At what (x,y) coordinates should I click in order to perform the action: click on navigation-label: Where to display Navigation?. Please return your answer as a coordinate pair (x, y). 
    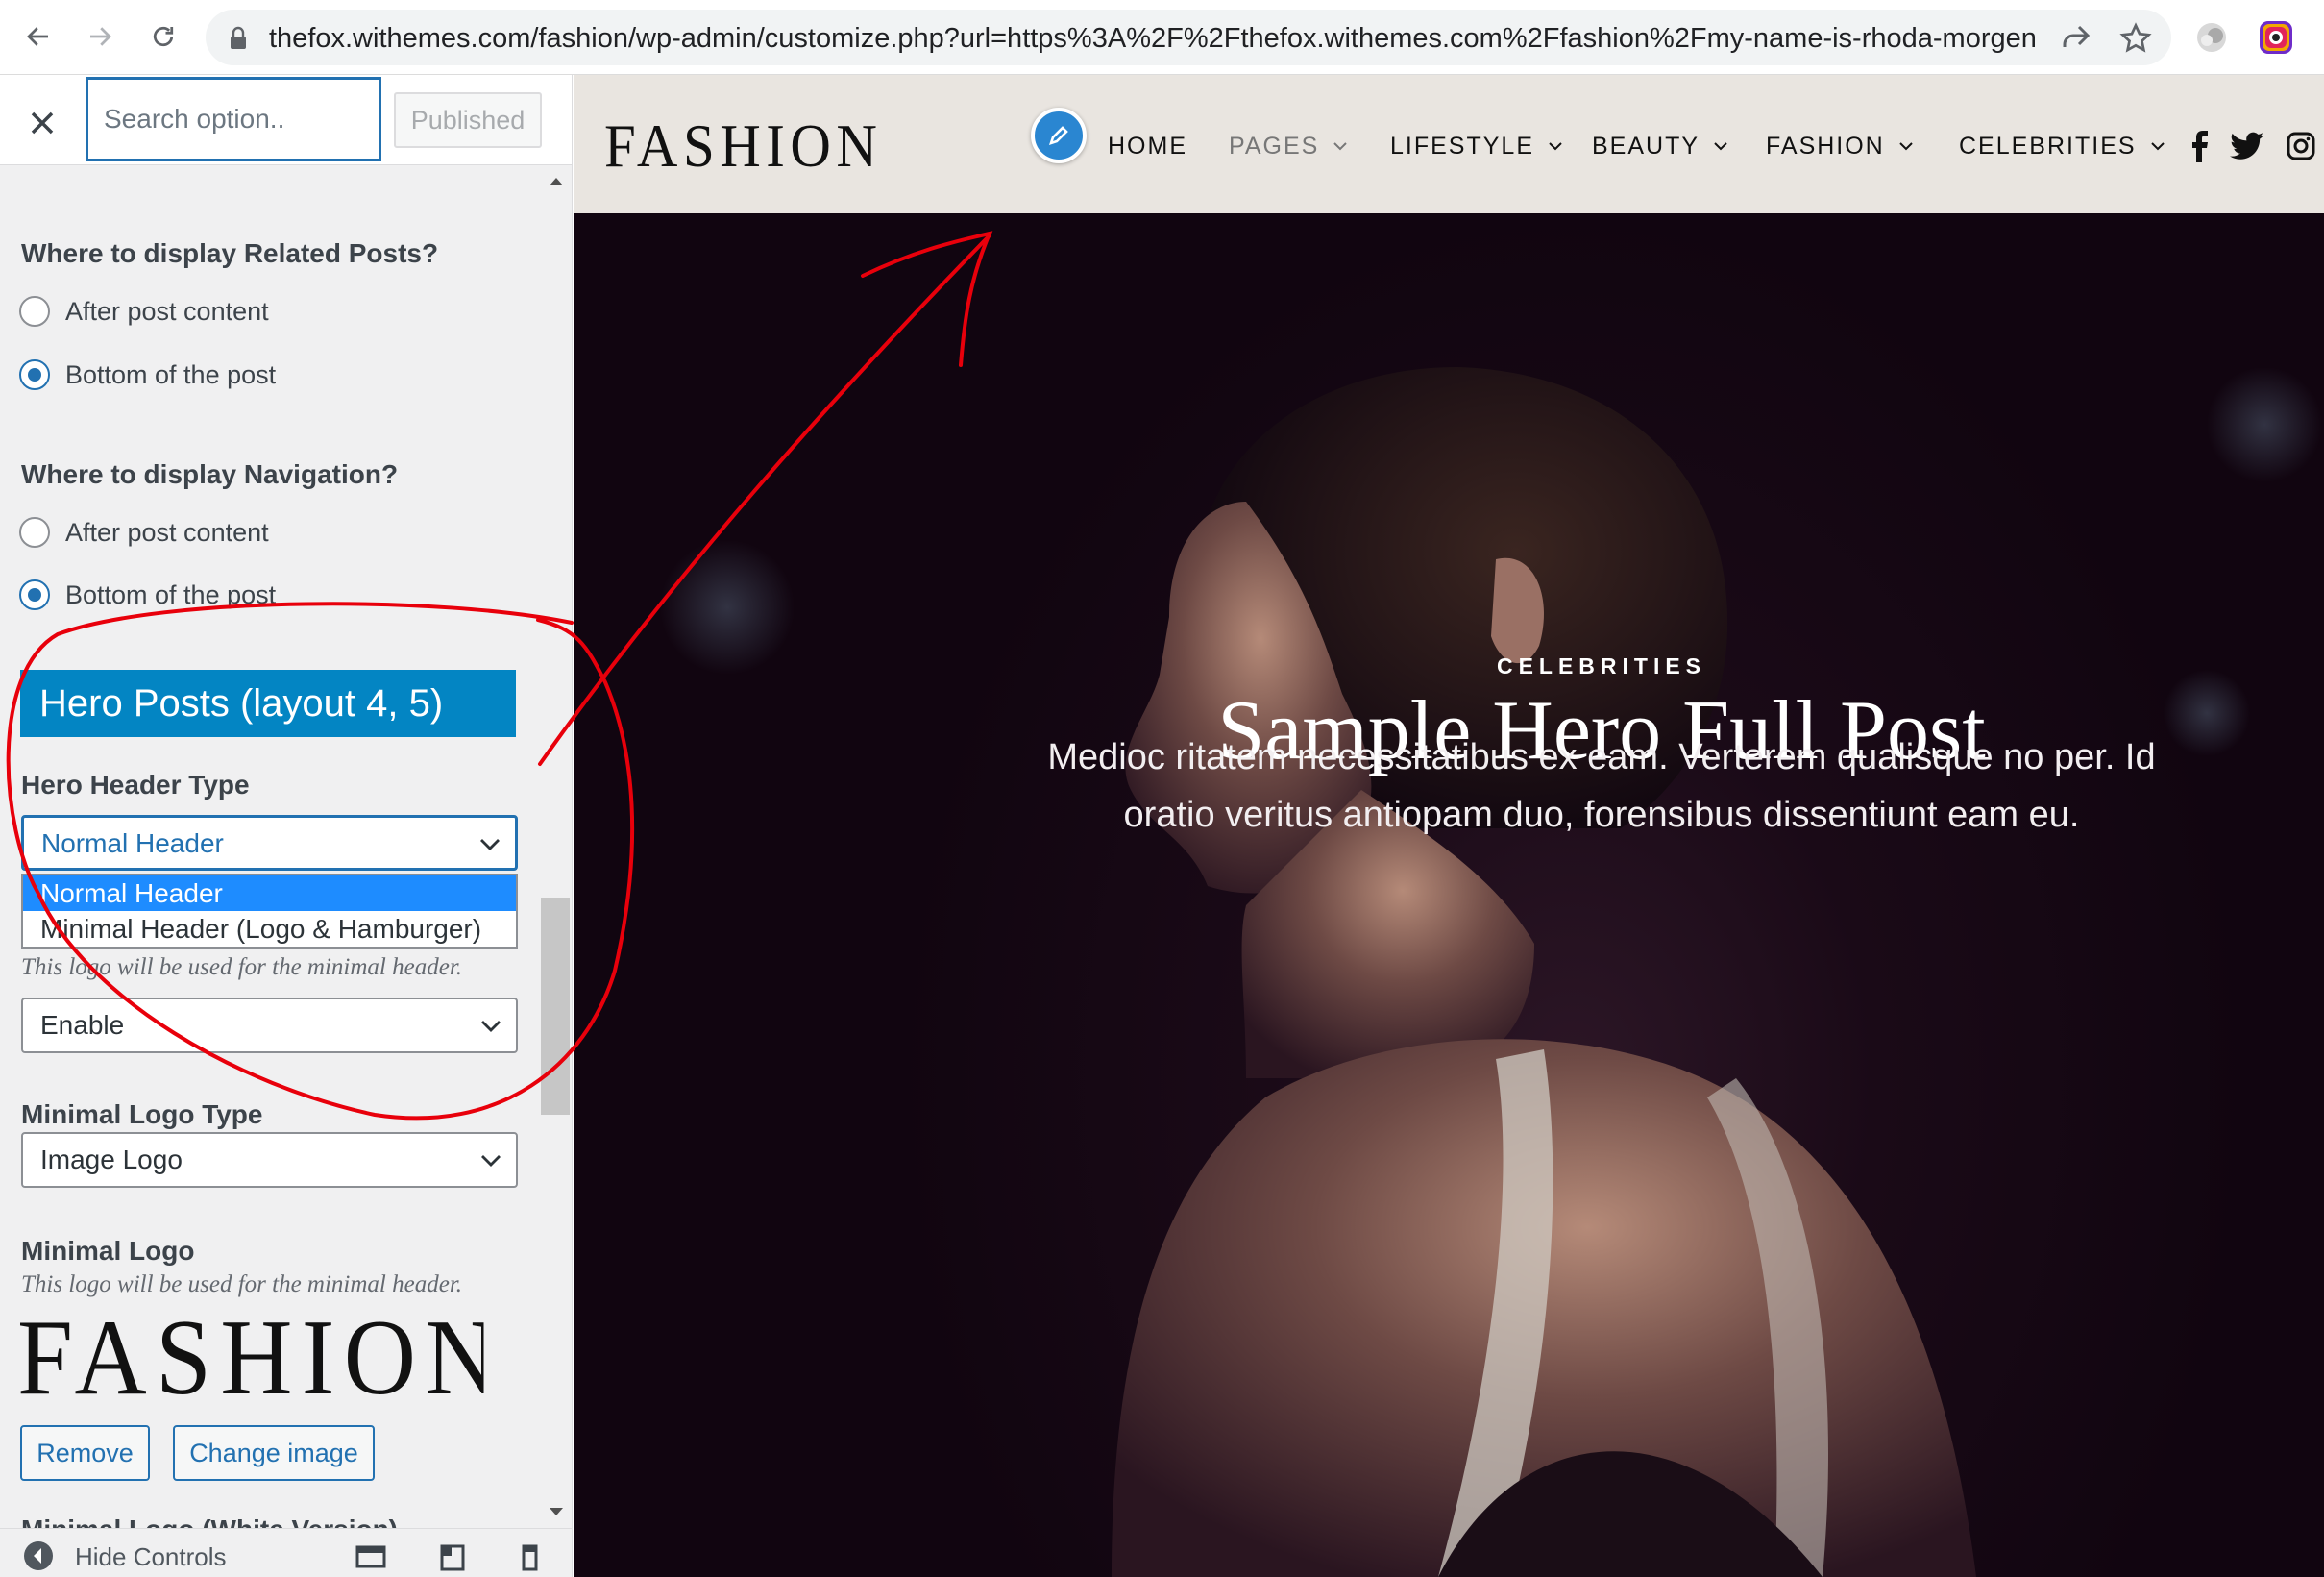
    Looking at the image, I should click on (210, 474).